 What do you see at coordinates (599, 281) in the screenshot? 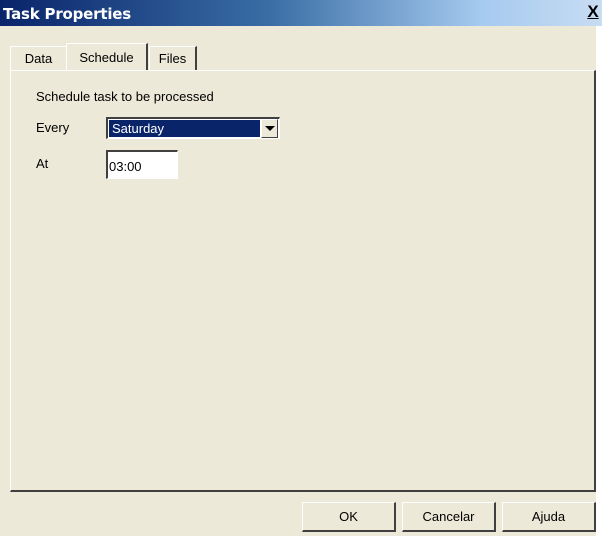
I see `window-edge` at bounding box center [599, 281].